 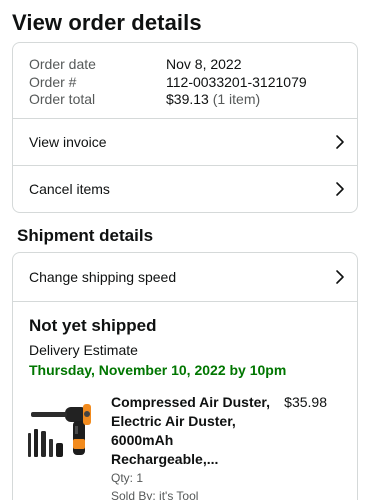 I want to click on shipment-section-title: Shipment details, so click(x=85, y=235).